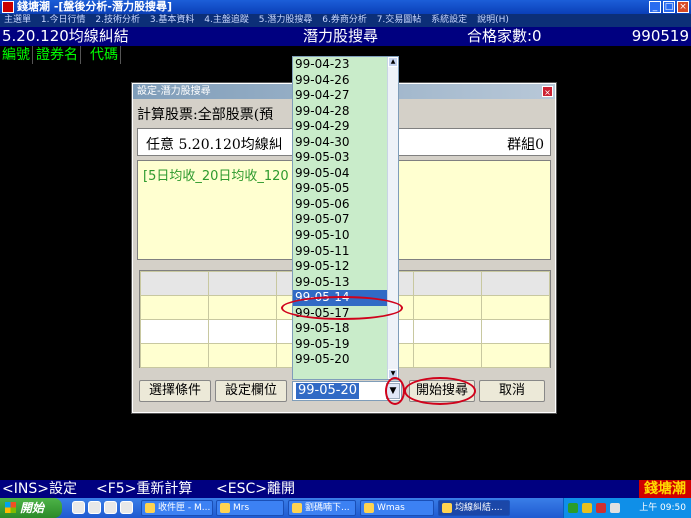  Describe the element at coordinates (573, 508) in the screenshot. I see `network-icon` at that location.